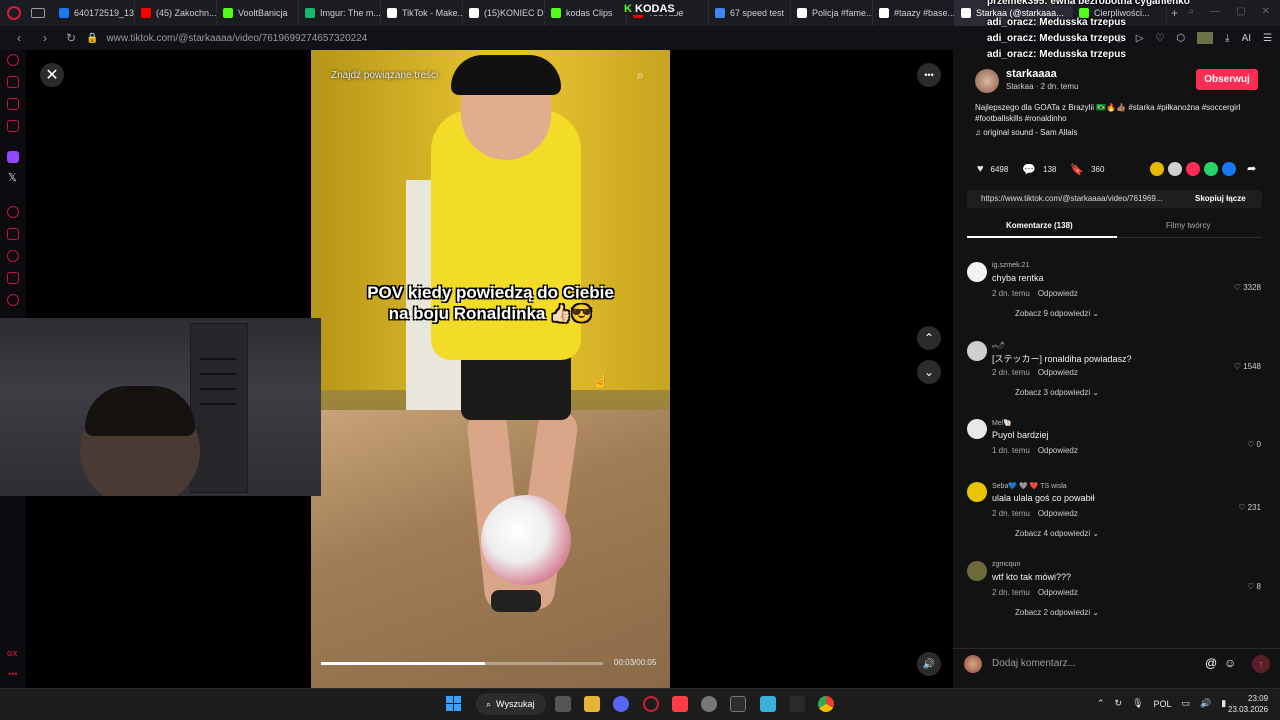 Image resolution: width=1280 pixels, height=720 pixels. Describe the element at coordinates (1251, 168) in the screenshot. I see `share-arrow-icon: ➦` at that location.